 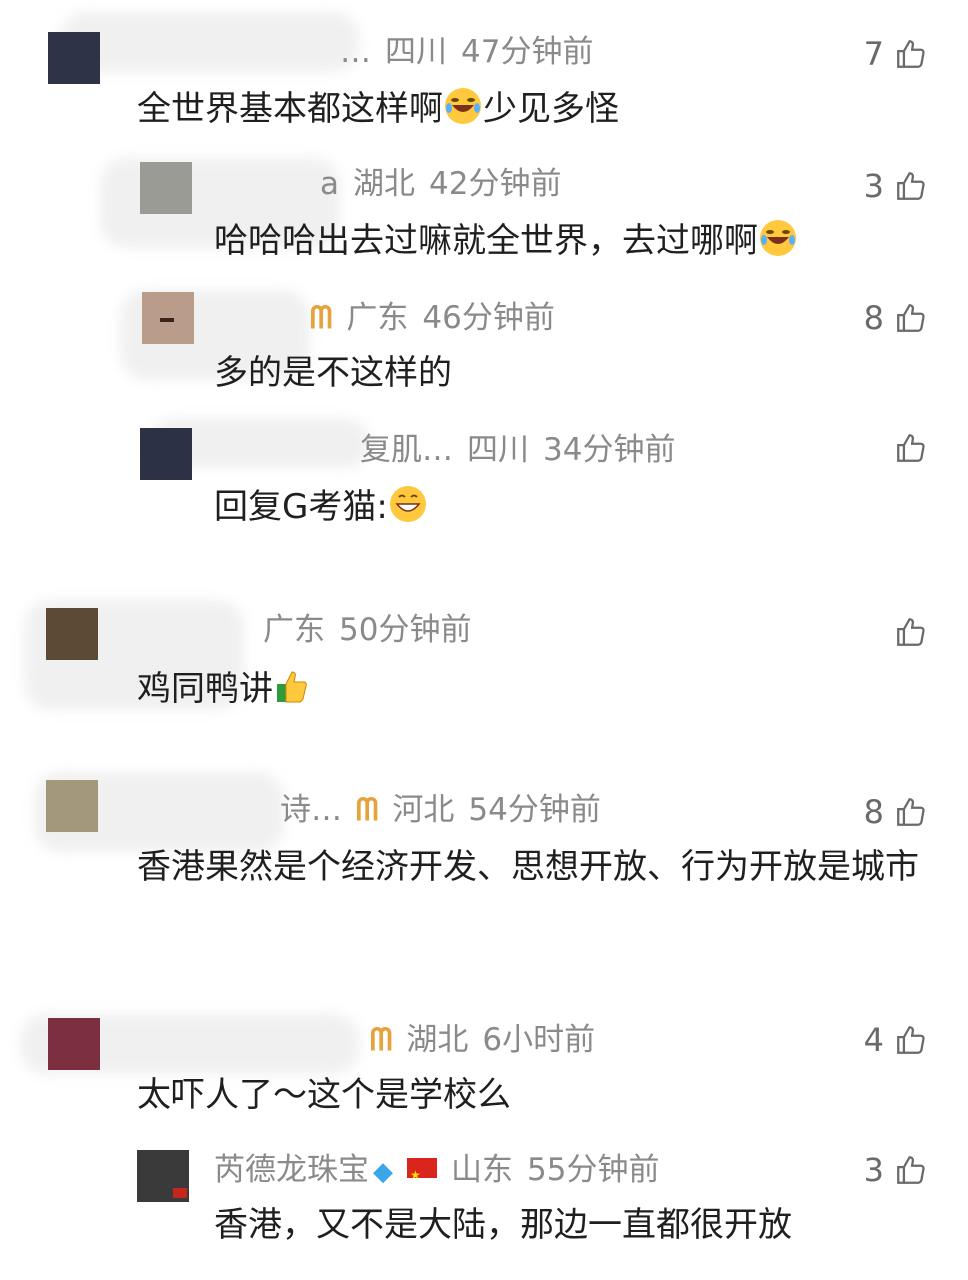 What do you see at coordinates (321, 507) in the screenshot?
I see `comment-text: 回复G考猫:` at bounding box center [321, 507].